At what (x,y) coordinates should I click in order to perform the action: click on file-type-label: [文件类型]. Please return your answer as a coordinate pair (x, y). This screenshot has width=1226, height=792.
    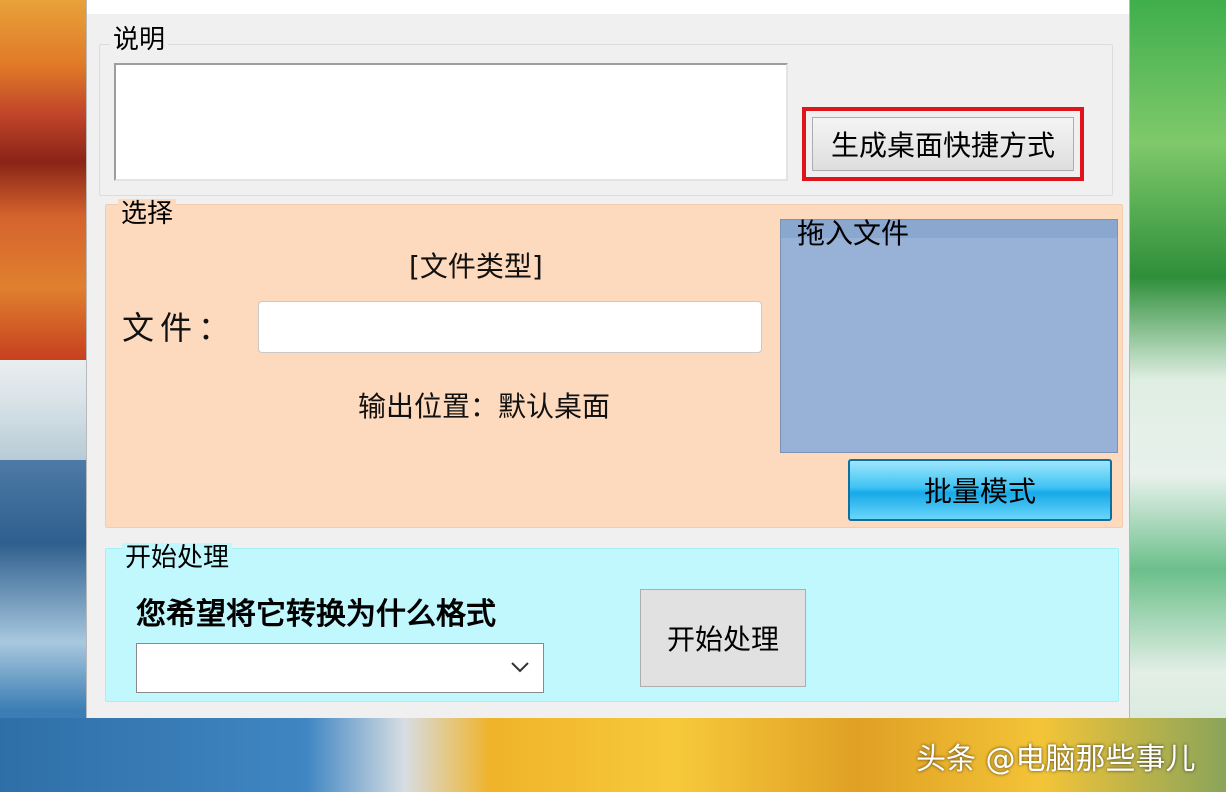
    Looking at the image, I should click on (476, 266).